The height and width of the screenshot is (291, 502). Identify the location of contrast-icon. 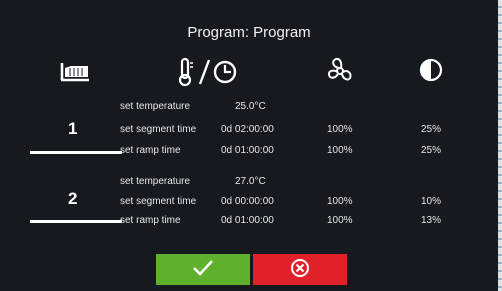
(431, 72).